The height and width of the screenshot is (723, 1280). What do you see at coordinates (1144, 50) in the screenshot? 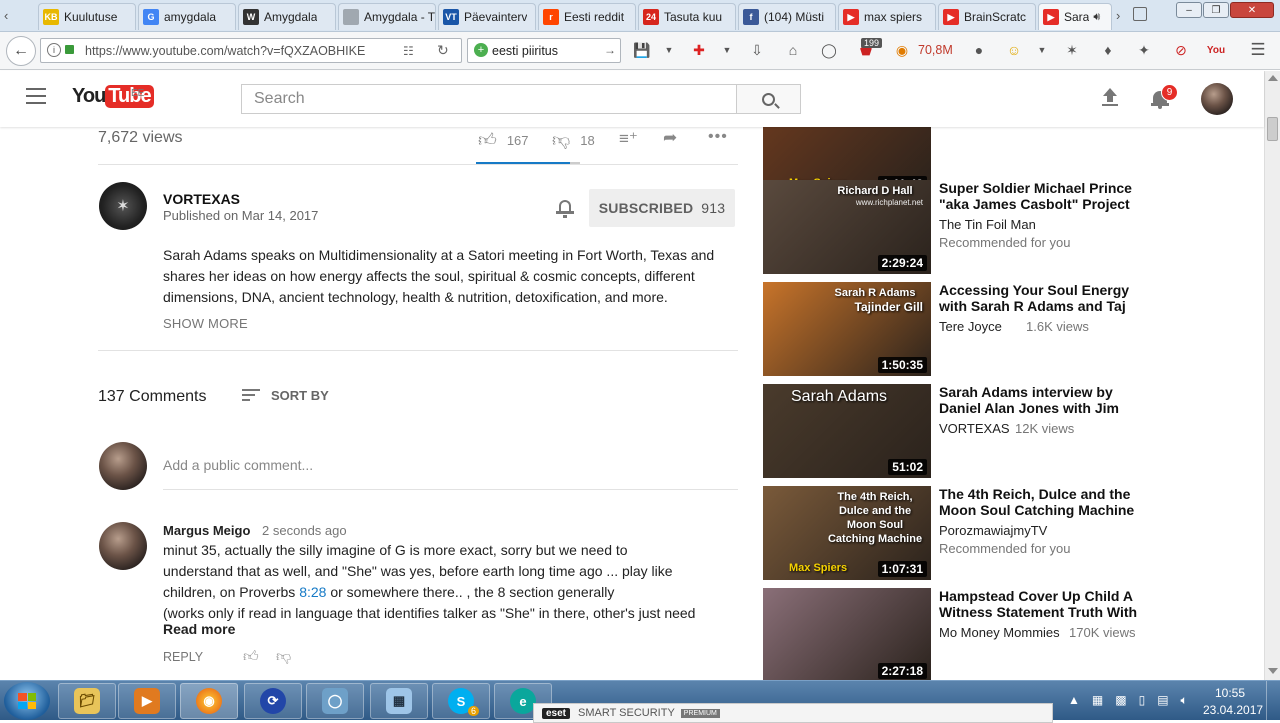
I see `extension-icon-5: ✦` at bounding box center [1144, 50].